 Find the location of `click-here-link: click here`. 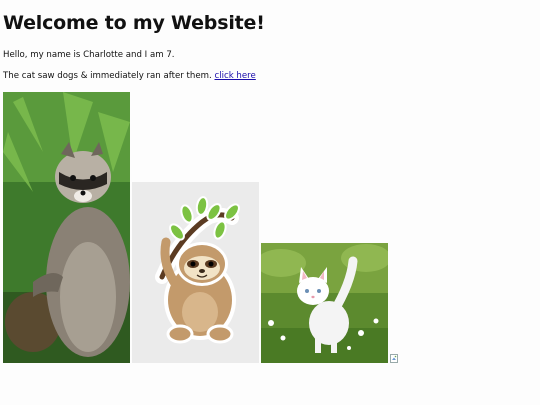

click-here-link: click here is located at coordinates (235, 76).